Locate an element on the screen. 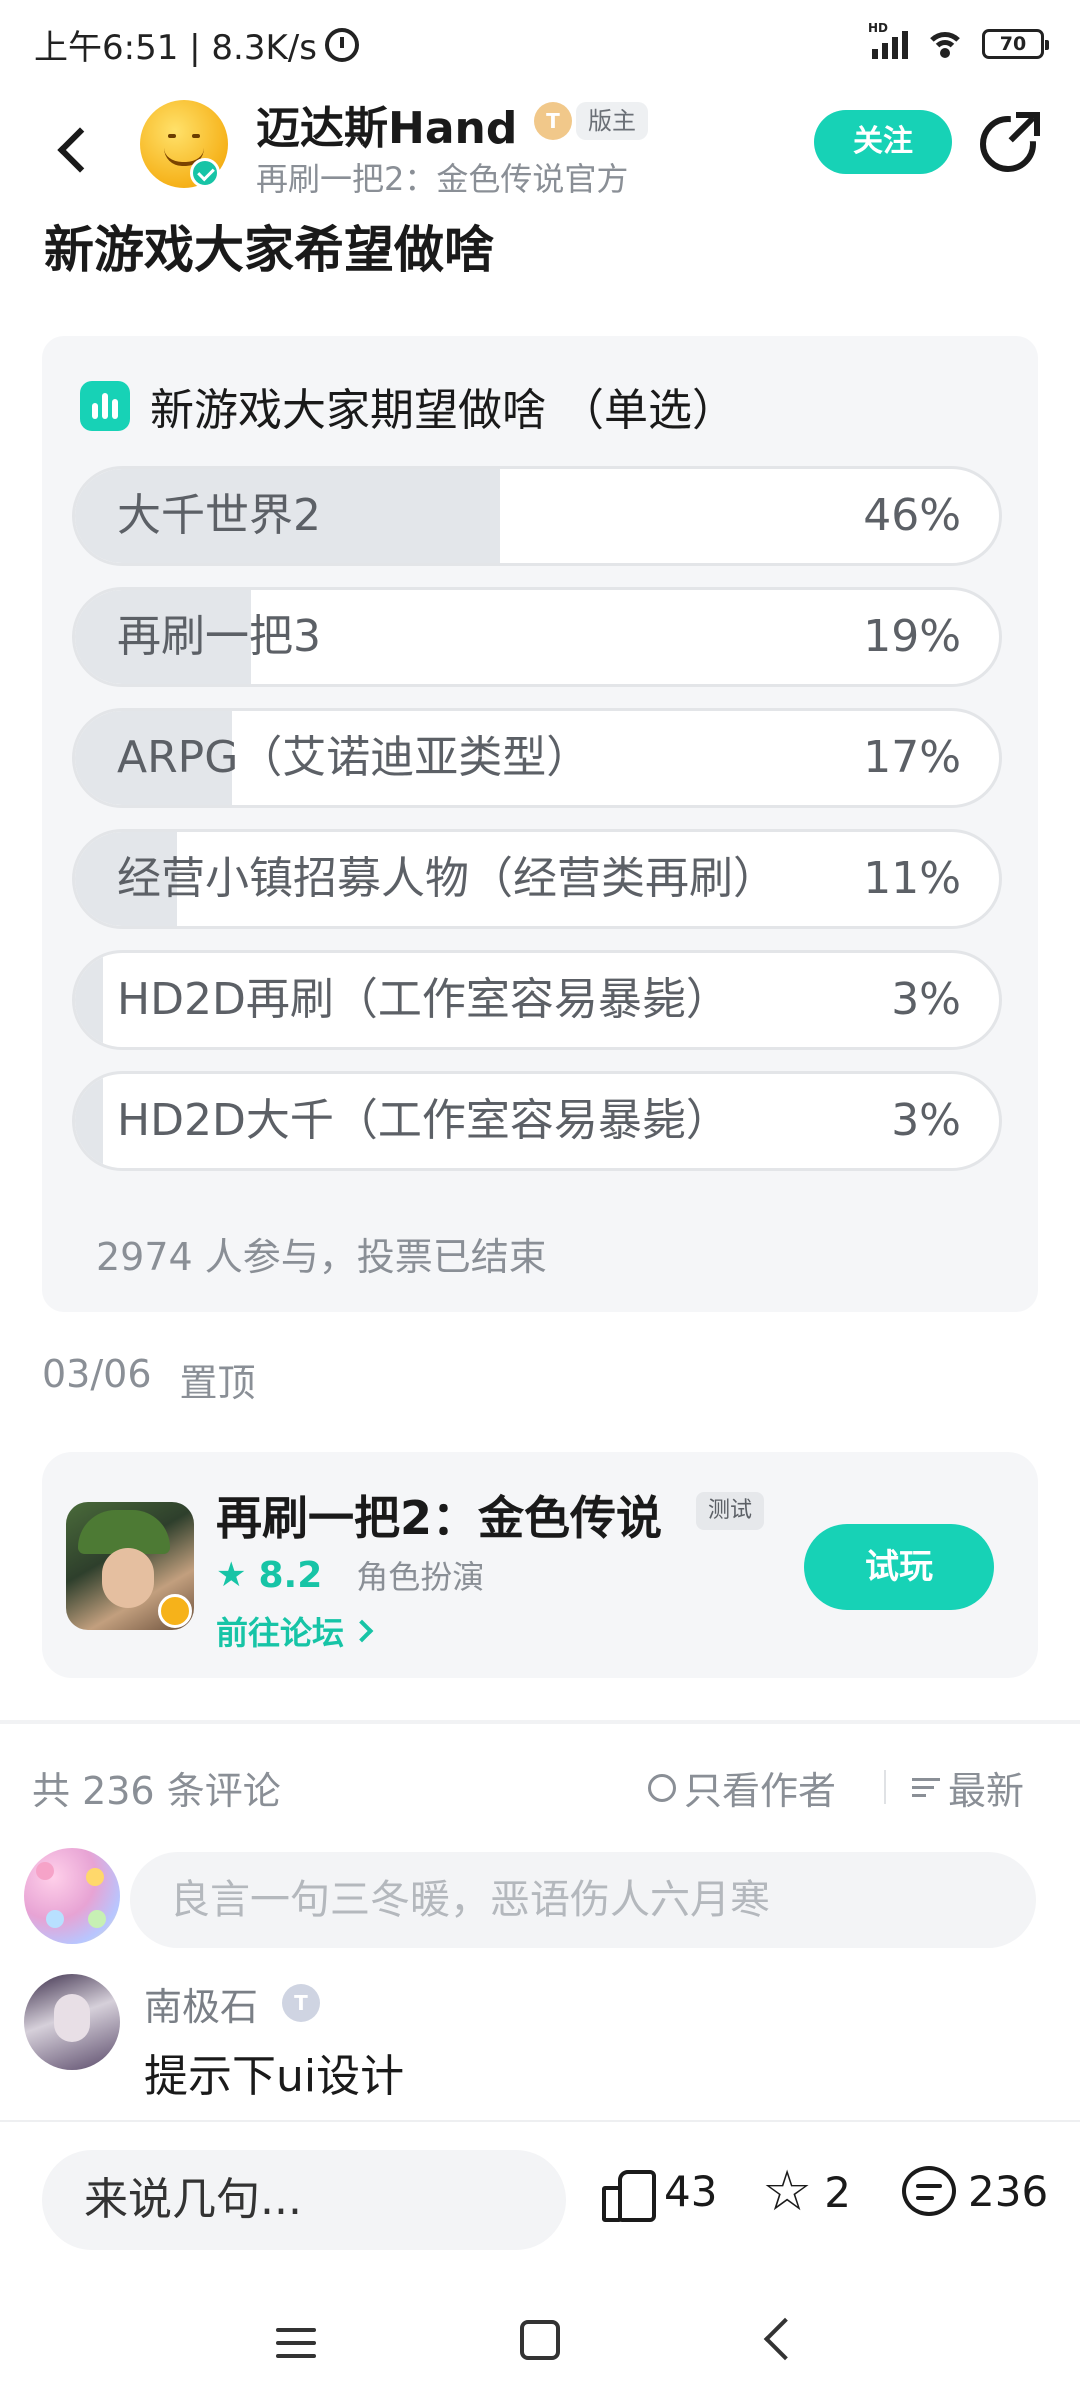 The width and height of the screenshot is (1080, 2401). poll-chart-icon is located at coordinates (105, 406).